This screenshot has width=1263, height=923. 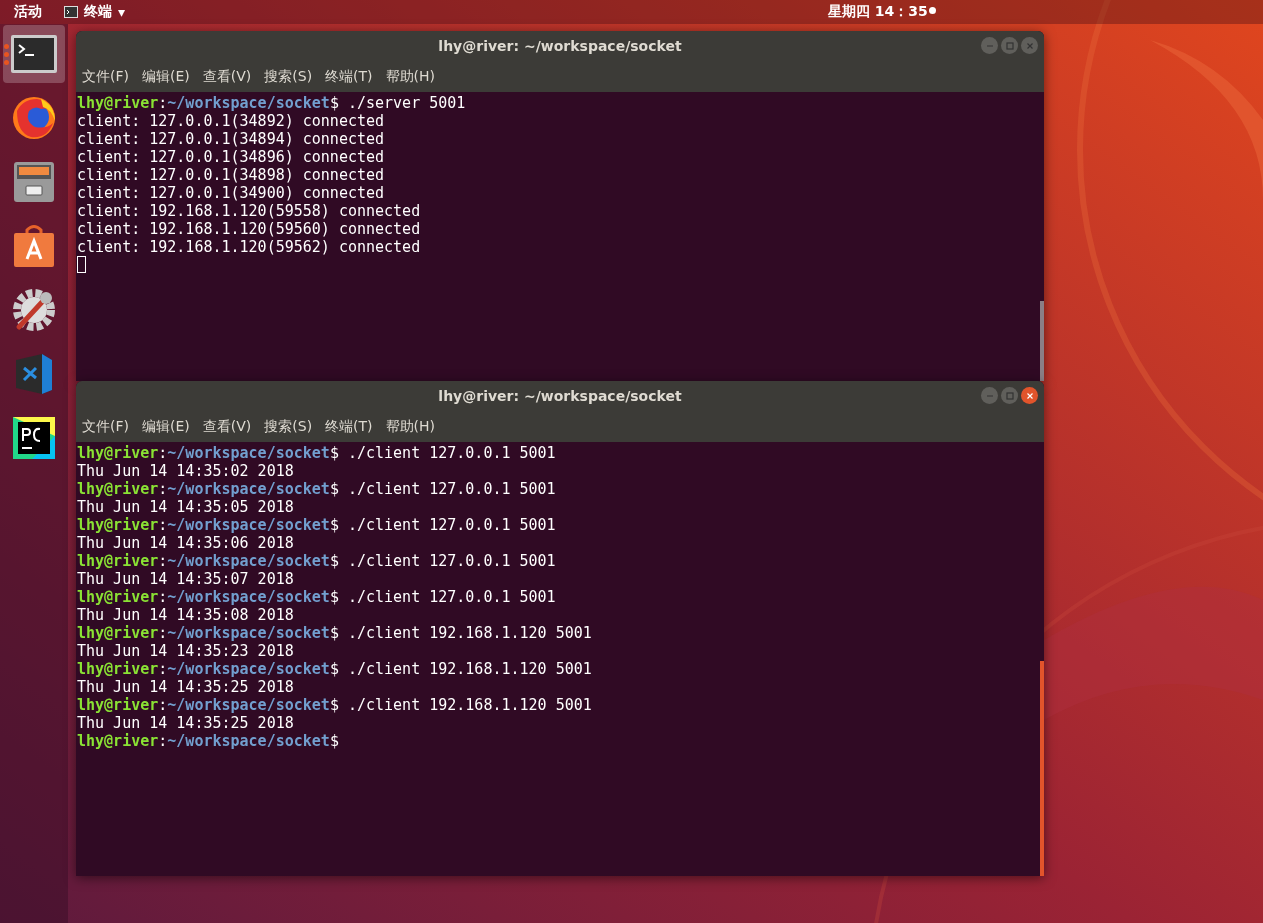 What do you see at coordinates (34, 438) in the screenshot?
I see `ide-icon` at bounding box center [34, 438].